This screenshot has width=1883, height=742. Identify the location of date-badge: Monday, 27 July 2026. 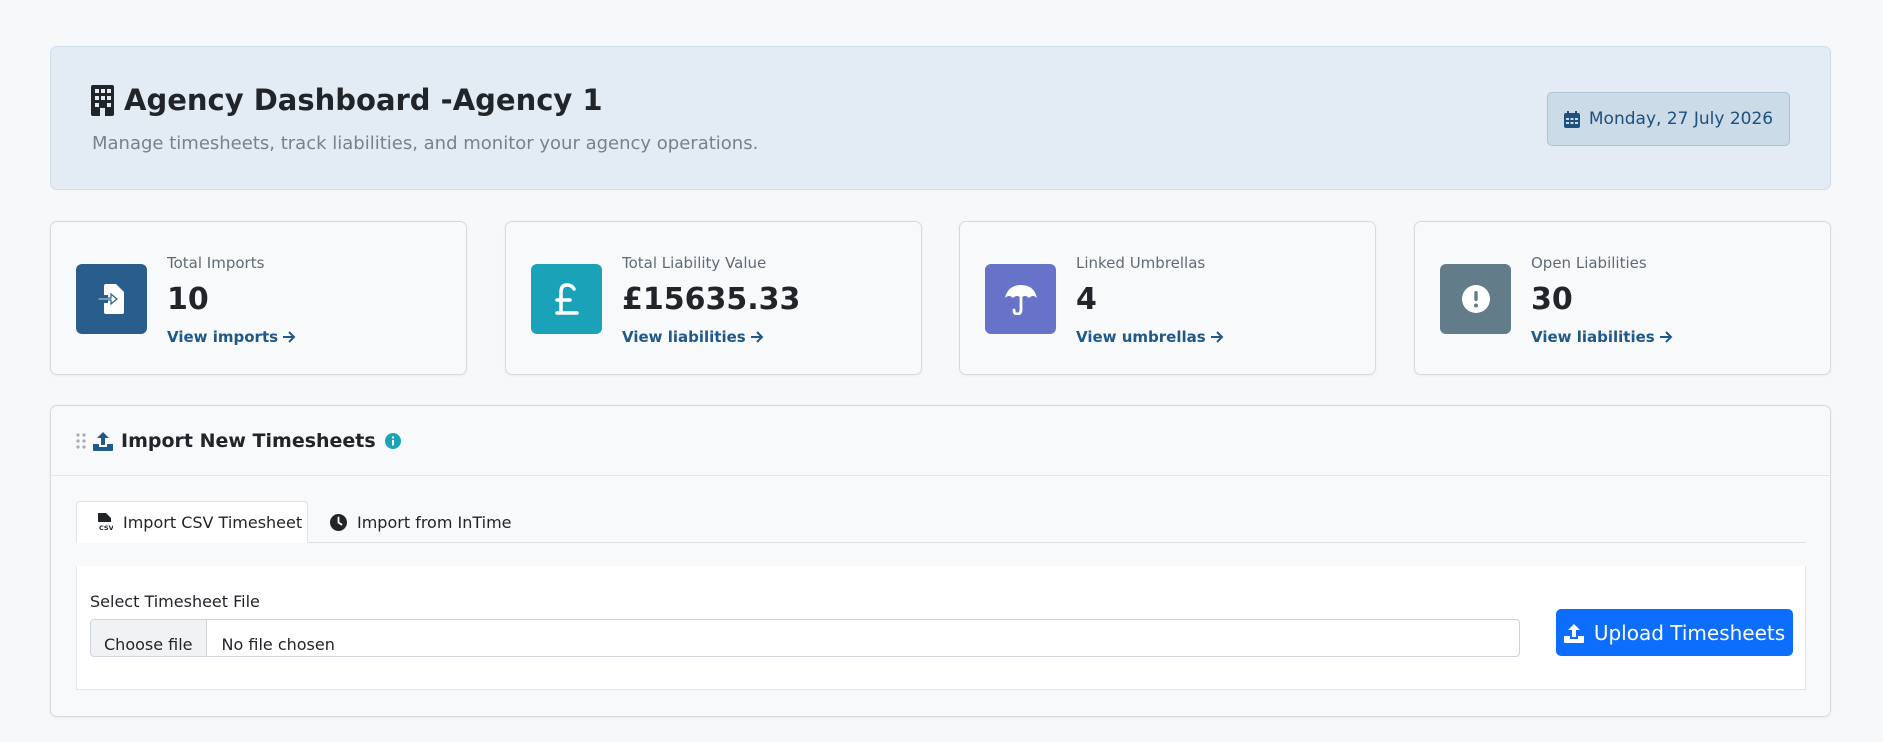
(1668, 119).